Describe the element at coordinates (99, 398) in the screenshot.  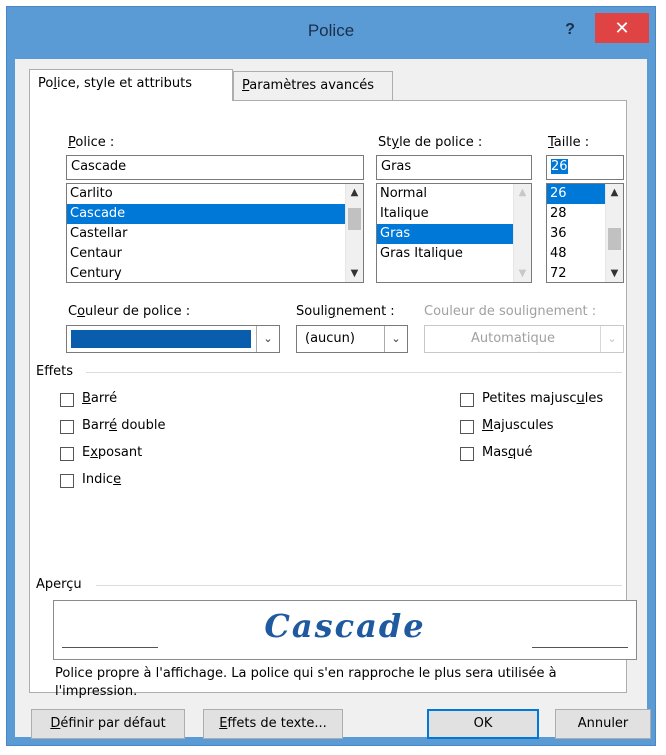
I see `strikethrough-label: Barré` at that location.